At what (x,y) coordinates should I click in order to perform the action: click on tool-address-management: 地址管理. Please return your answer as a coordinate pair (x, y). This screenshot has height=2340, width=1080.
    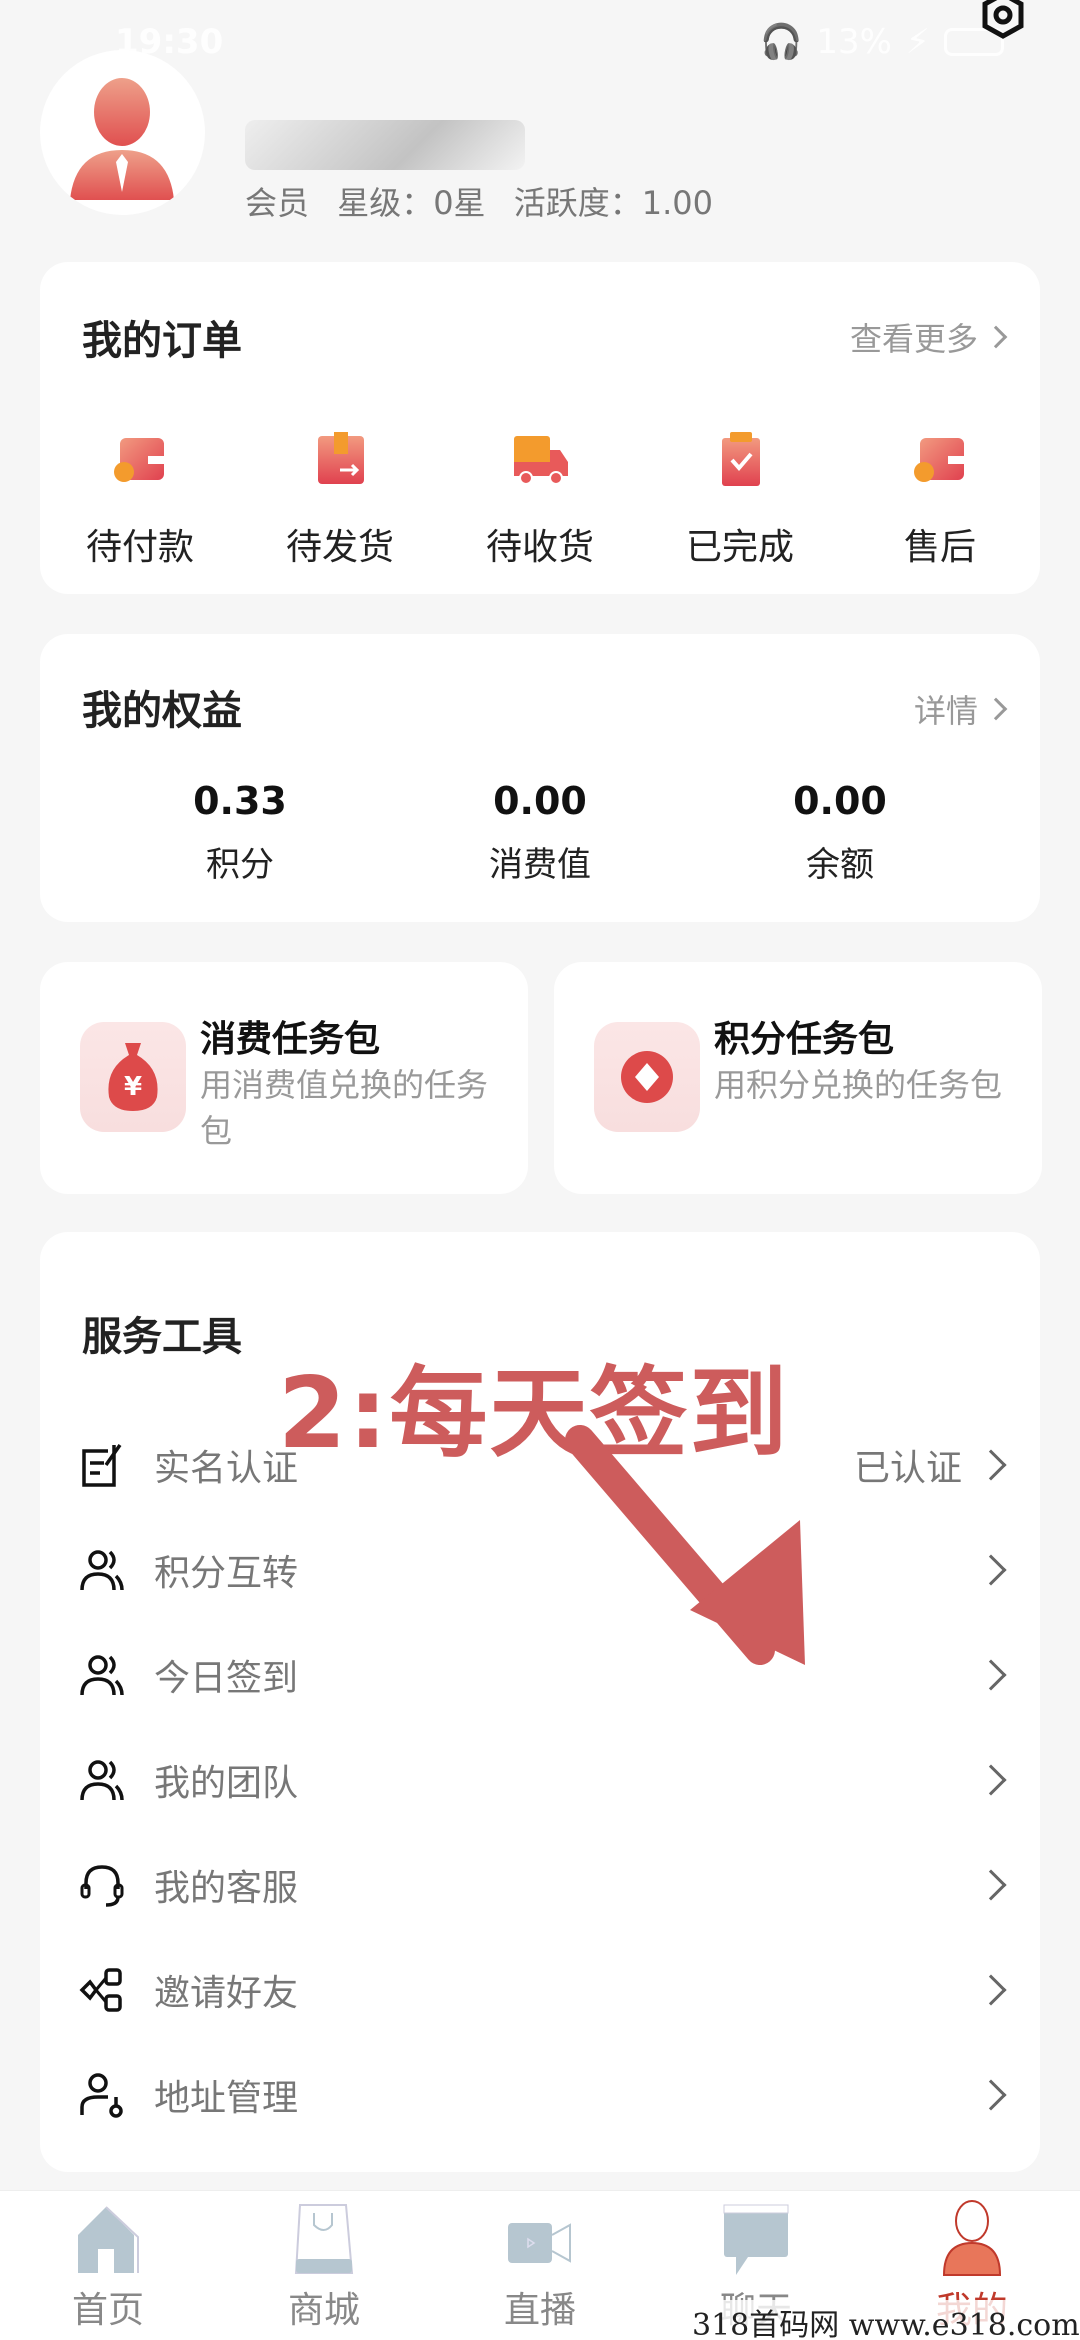
    Looking at the image, I should click on (540, 2094).